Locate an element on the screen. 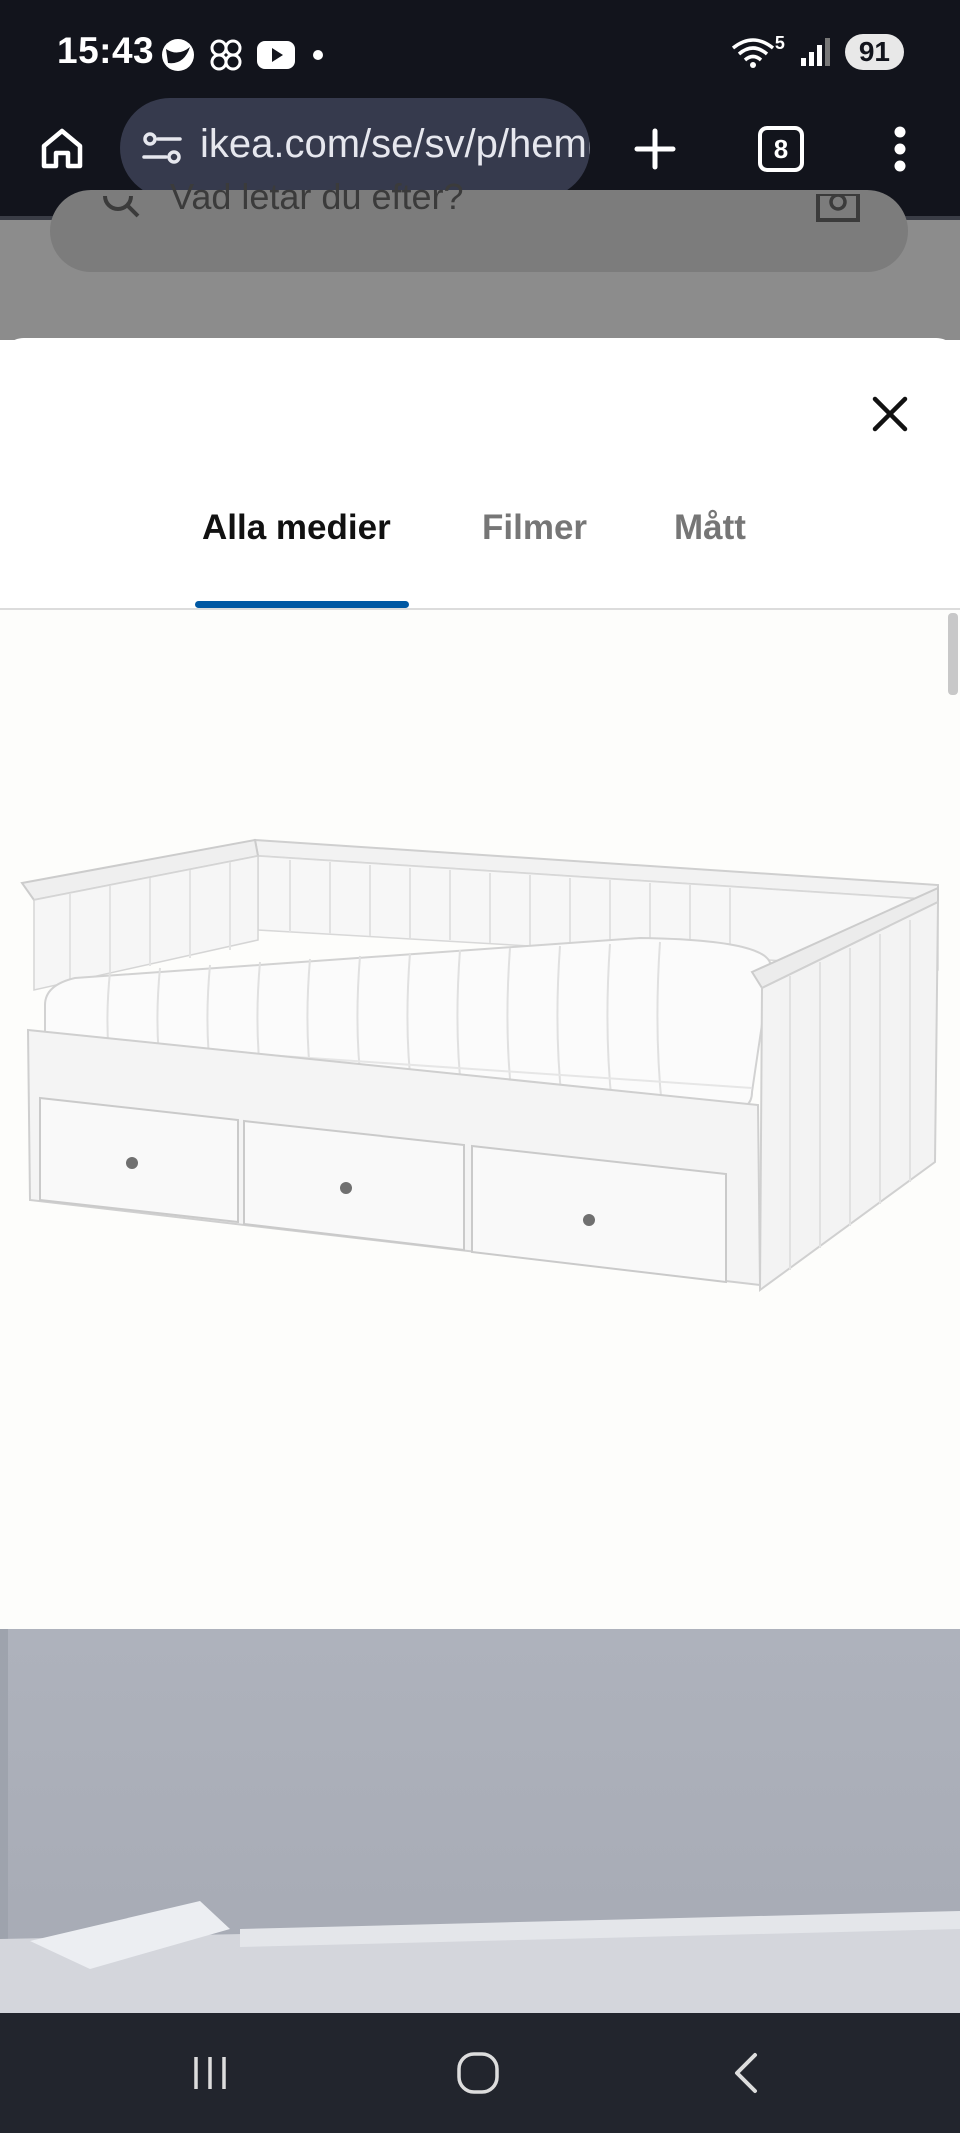 Image resolution: width=960 pixels, height=2133 pixels. home-nav-button is located at coordinates (478, 2073).